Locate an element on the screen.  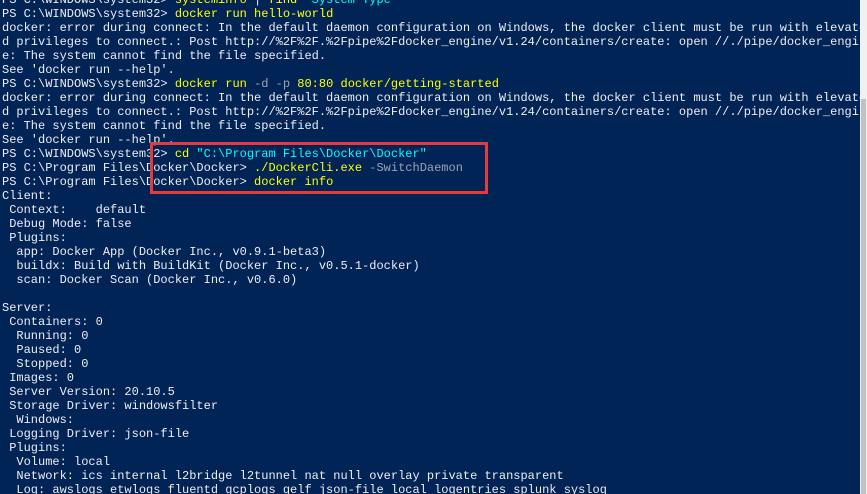
console-cmd-token: systeminfo is located at coordinates (210, 3).